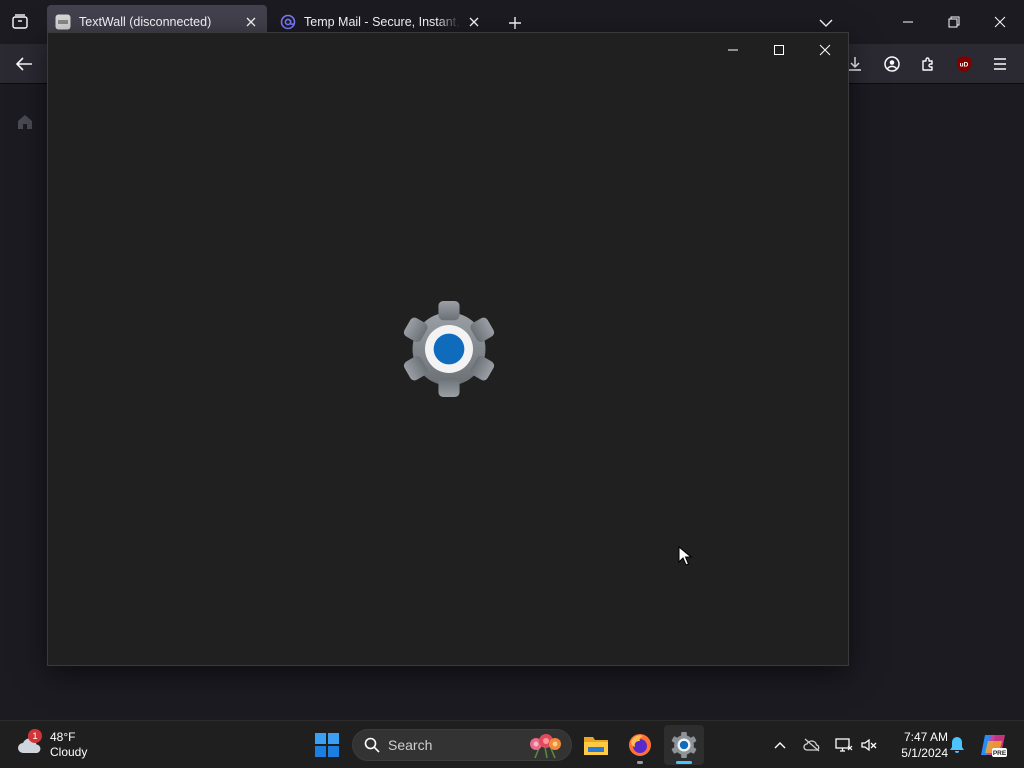 This screenshot has width=1024, height=768. I want to click on weather-condition: Cloudy, so click(69, 752).